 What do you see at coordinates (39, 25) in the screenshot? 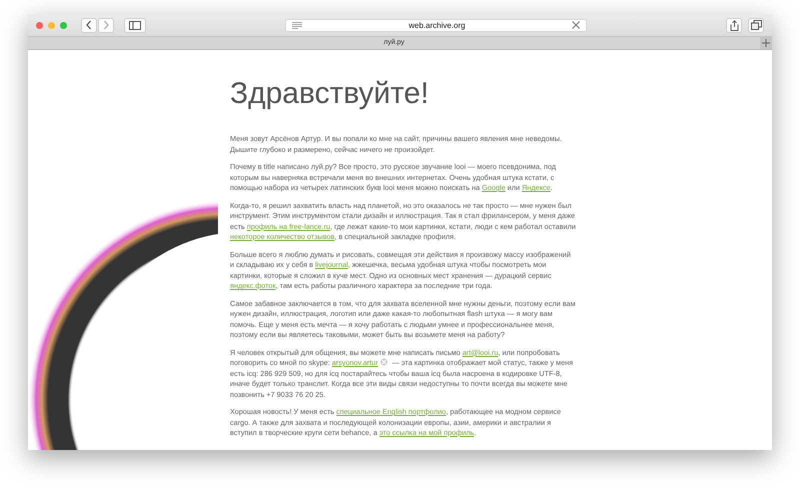
I see `close-button` at bounding box center [39, 25].